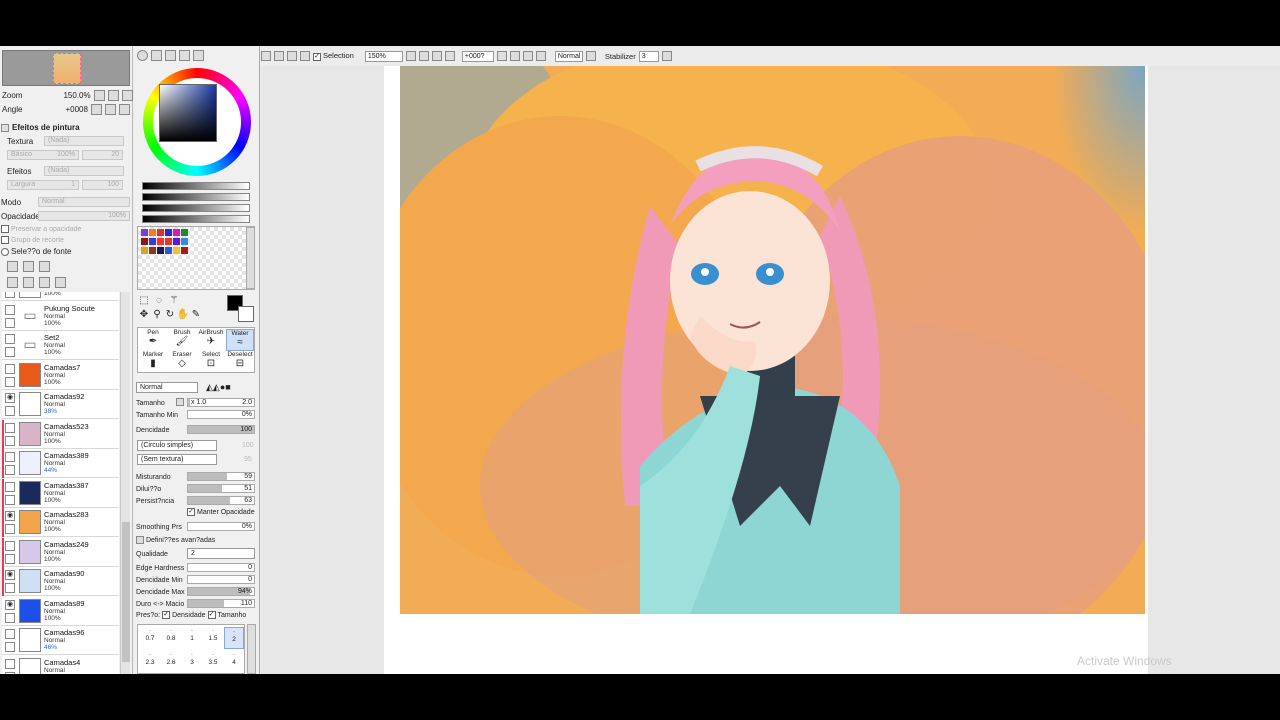 Image resolution: width=1280 pixels, height=720 pixels. What do you see at coordinates (226, 615) in the screenshot?
I see `pressure-size-checkbox: ✓ Tamanho` at bounding box center [226, 615].